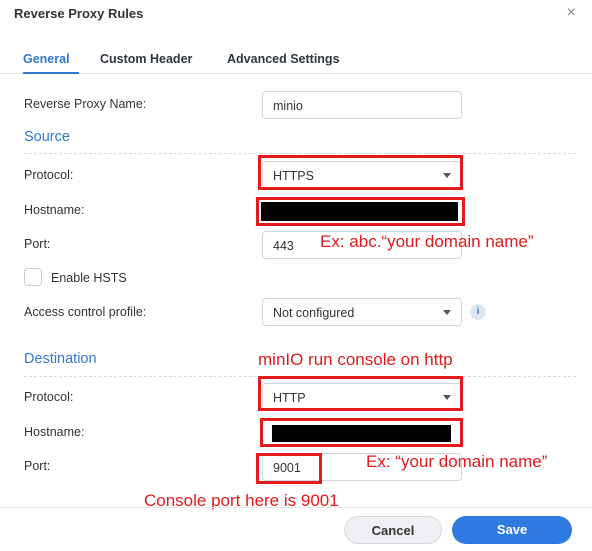 The image size is (592, 551). Describe the element at coordinates (60, 359) in the screenshot. I see `destination-section-title: Destination` at that location.